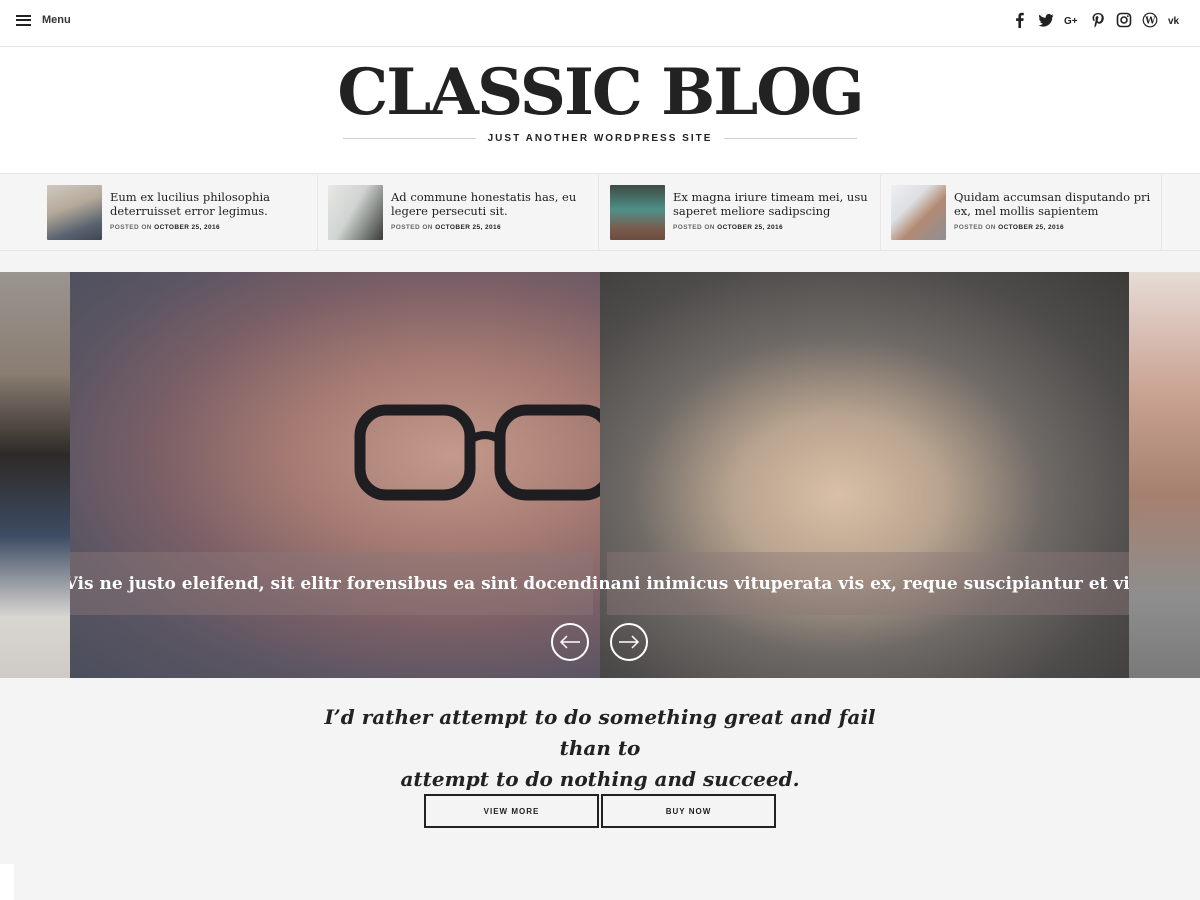 The height and width of the screenshot is (900, 1200). What do you see at coordinates (600, 779) in the screenshot?
I see `quote-line: attempt to do nothing and succeed.` at bounding box center [600, 779].